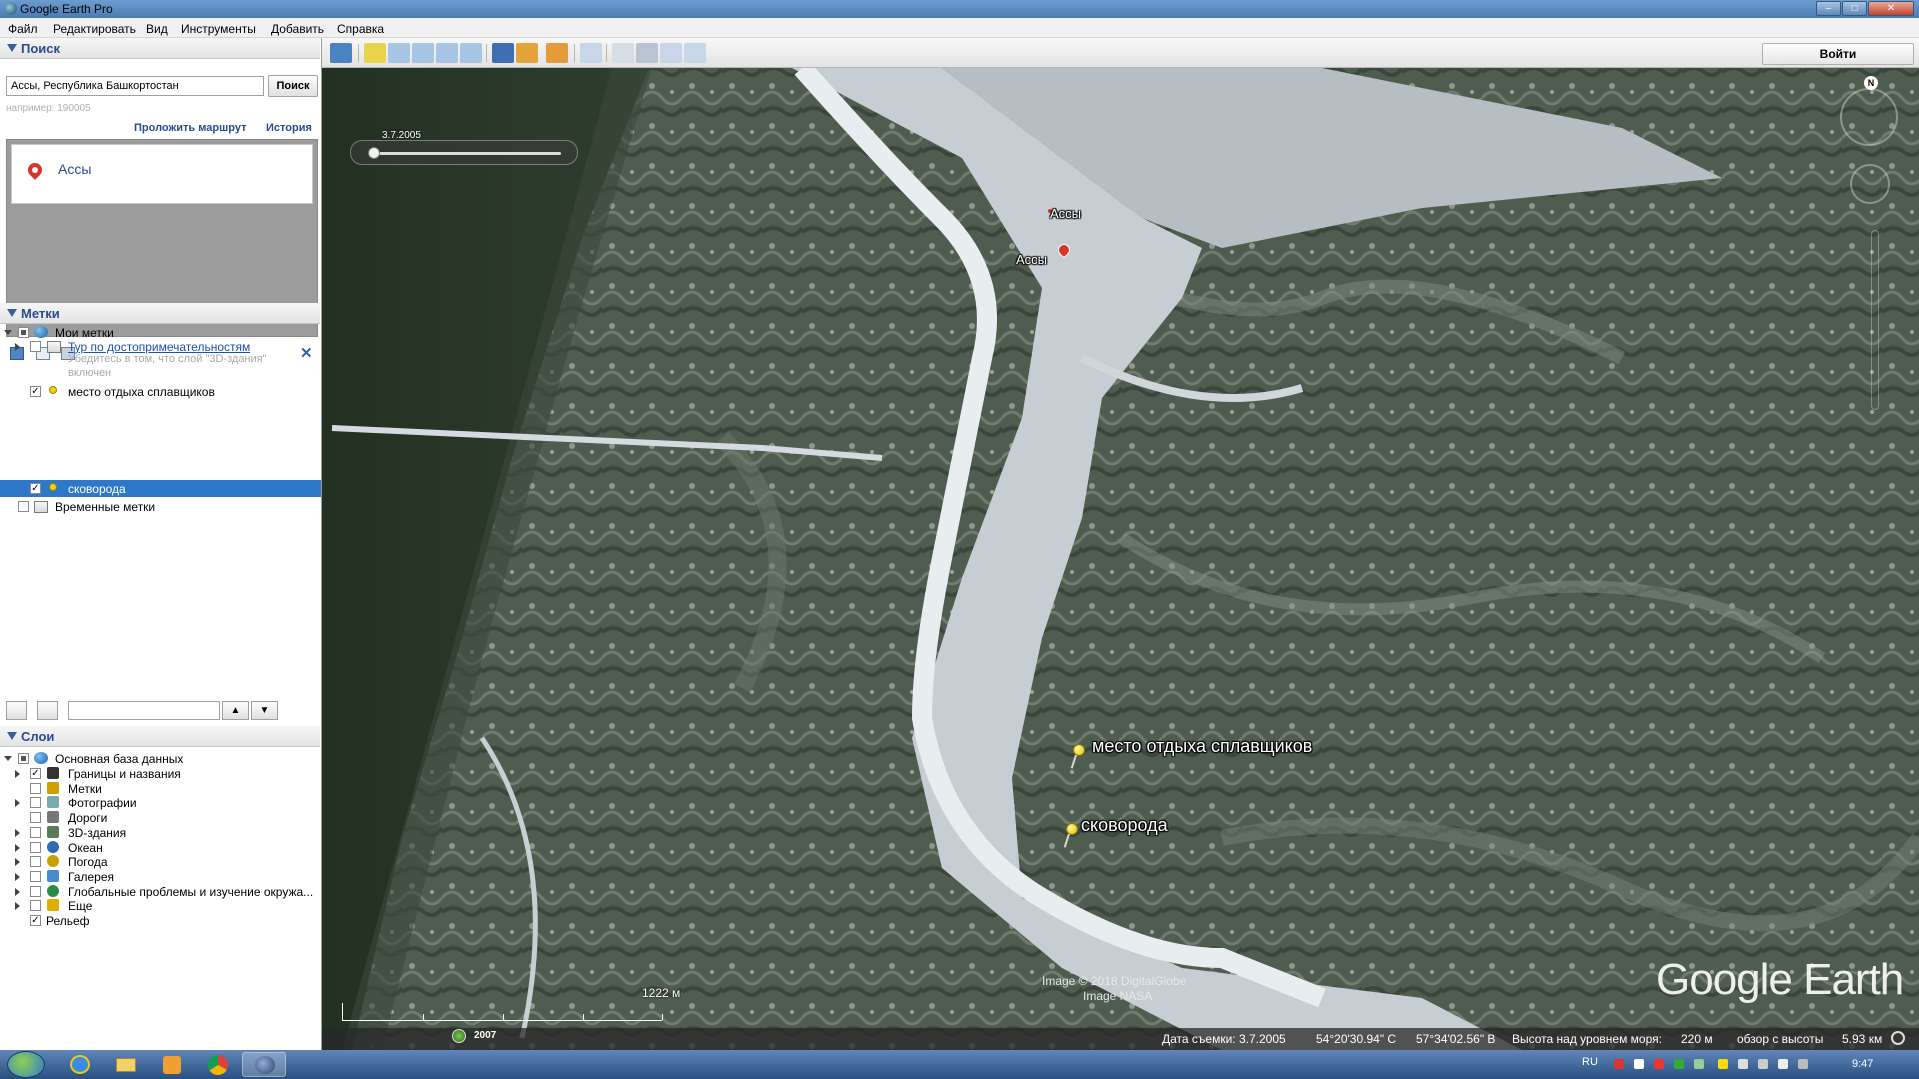  I want to click on layer-borders-checkbox: ✓, so click(35, 773).